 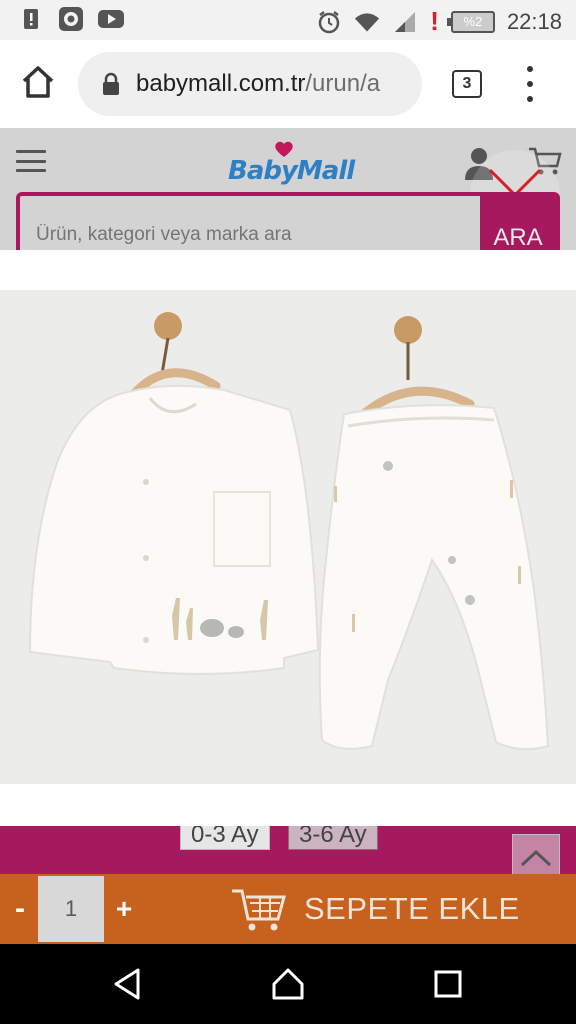 What do you see at coordinates (20, 909) in the screenshot?
I see `quantity-decrease-button: -` at bounding box center [20, 909].